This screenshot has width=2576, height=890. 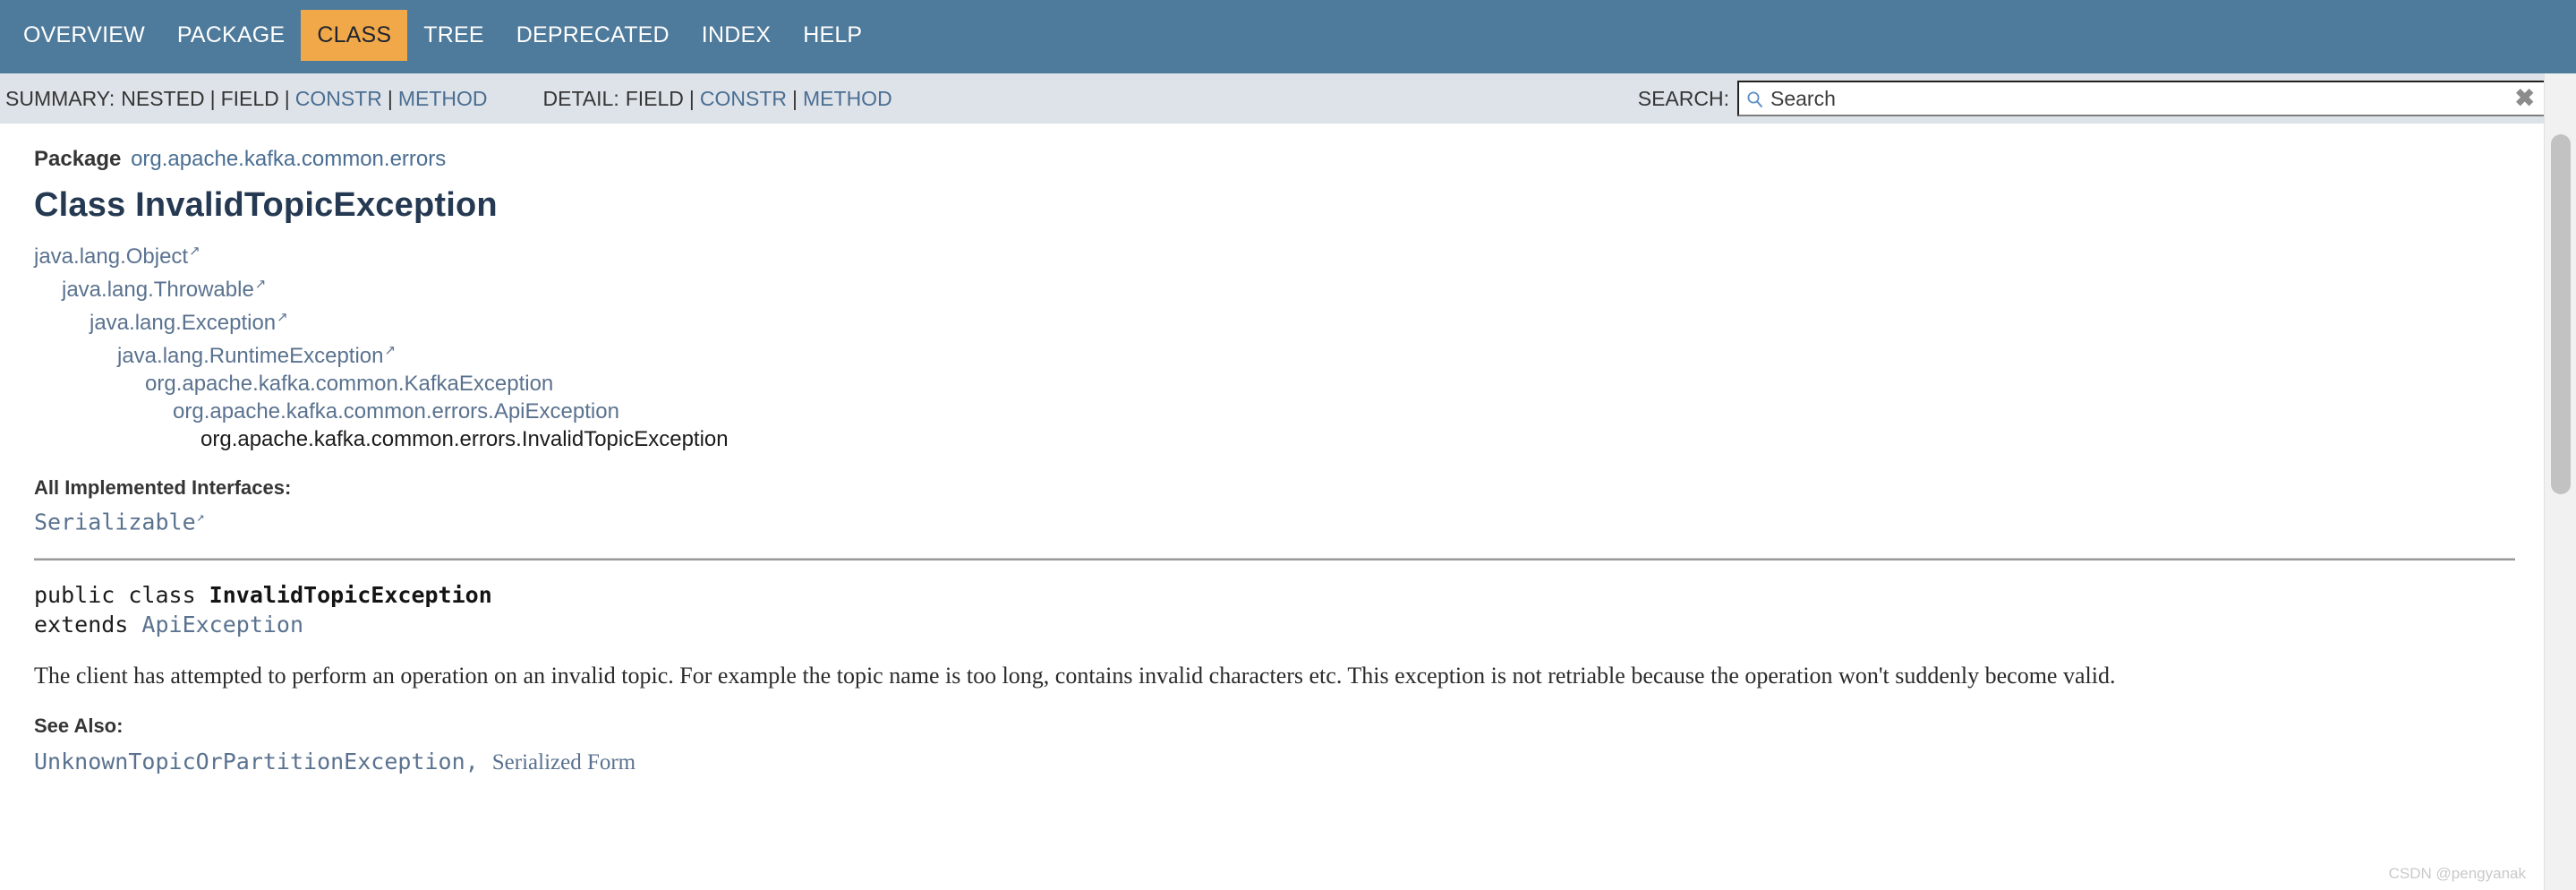 I want to click on class-signature-line-2: extends ApiException, so click(x=1305, y=624).